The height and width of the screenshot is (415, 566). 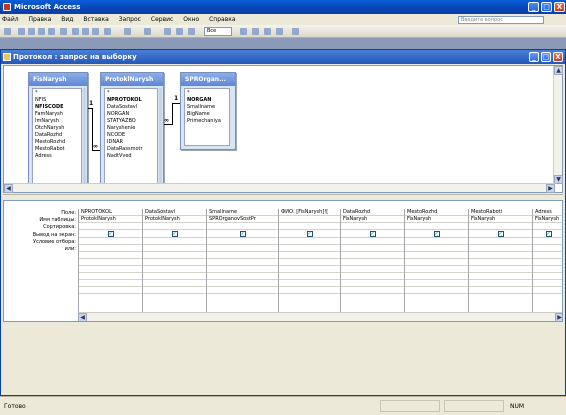 I want to click on grid-field-cell: Adress, so click(x=547, y=212).